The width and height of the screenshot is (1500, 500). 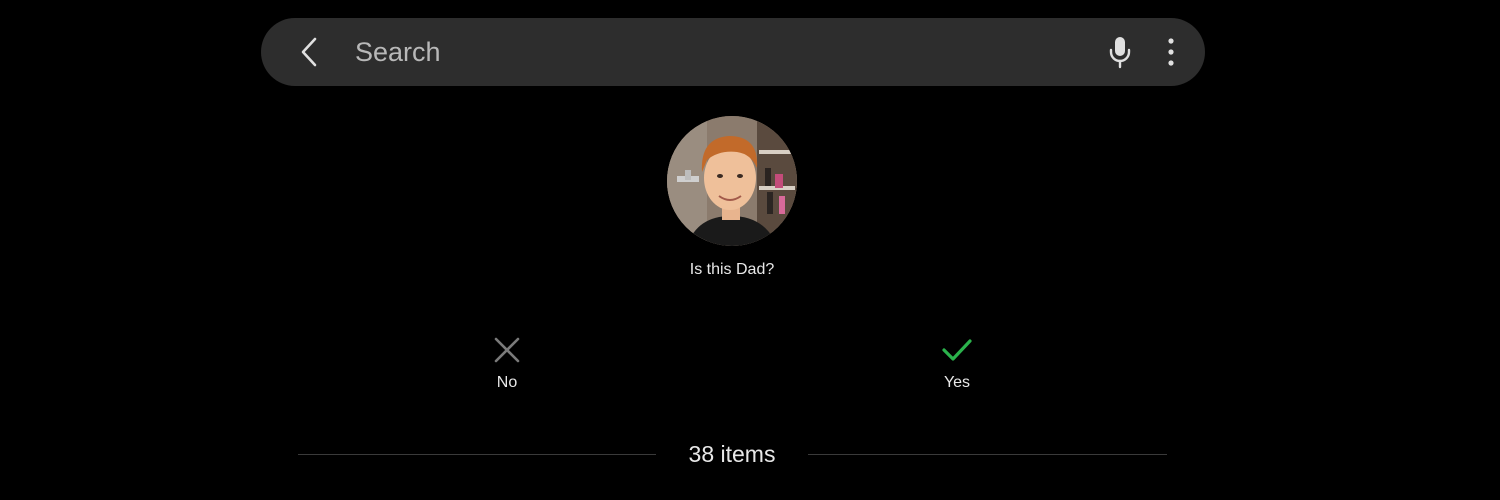 I want to click on face-thumbnail, so click(x=732, y=181).